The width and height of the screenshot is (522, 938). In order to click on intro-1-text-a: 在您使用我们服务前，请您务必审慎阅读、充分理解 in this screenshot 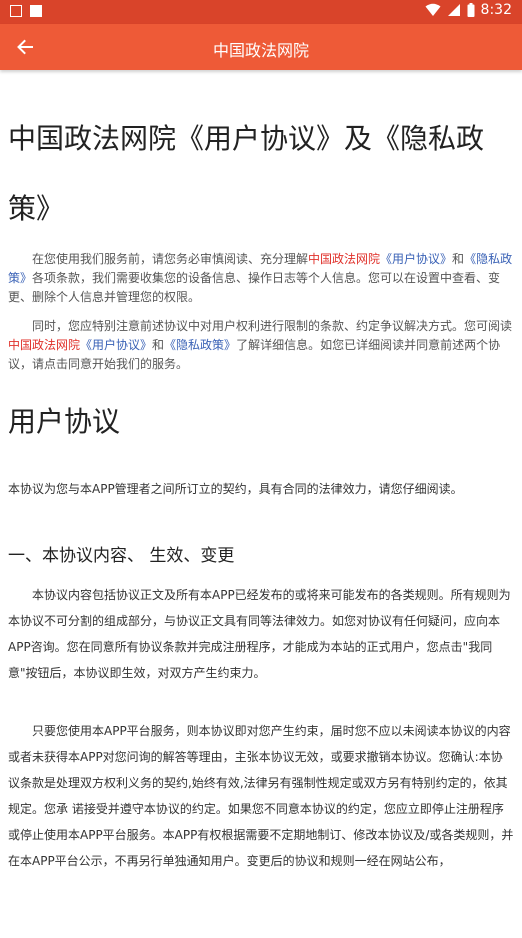, I will do `click(170, 259)`.